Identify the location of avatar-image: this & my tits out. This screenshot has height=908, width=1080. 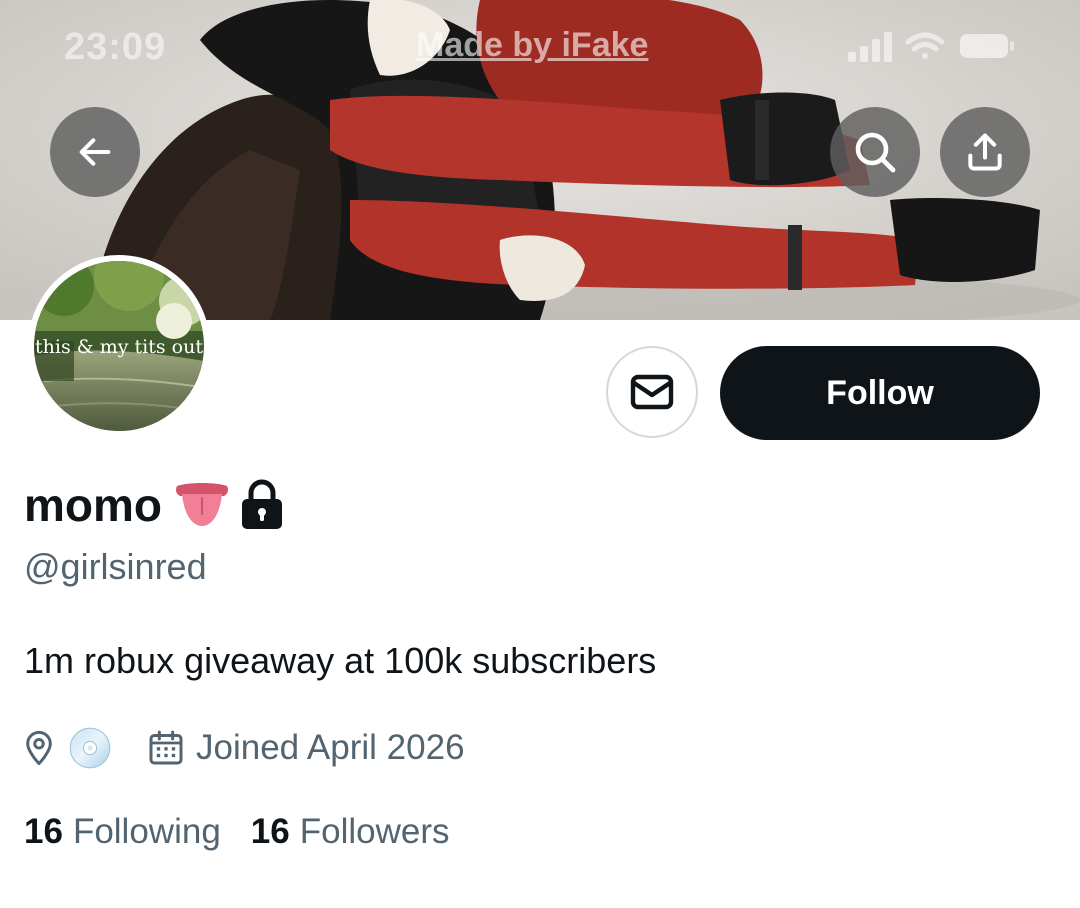
(119, 346).